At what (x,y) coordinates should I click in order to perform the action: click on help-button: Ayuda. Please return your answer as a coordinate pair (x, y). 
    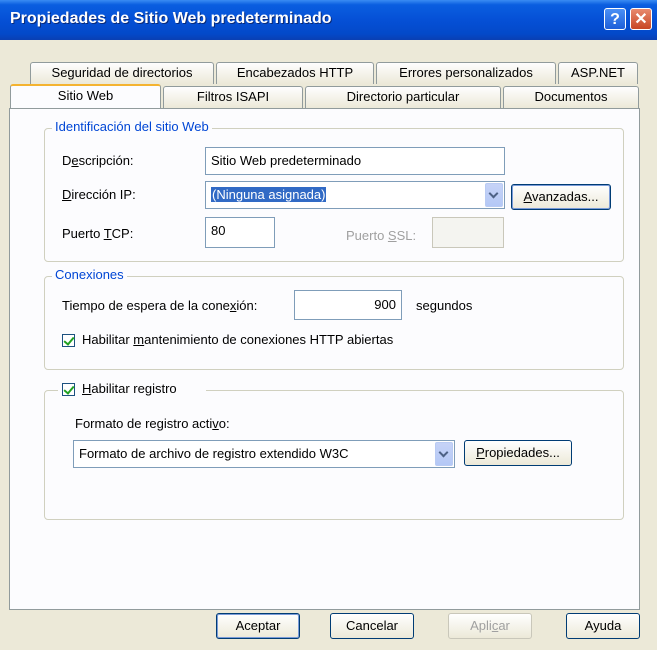
    Looking at the image, I should click on (603, 626).